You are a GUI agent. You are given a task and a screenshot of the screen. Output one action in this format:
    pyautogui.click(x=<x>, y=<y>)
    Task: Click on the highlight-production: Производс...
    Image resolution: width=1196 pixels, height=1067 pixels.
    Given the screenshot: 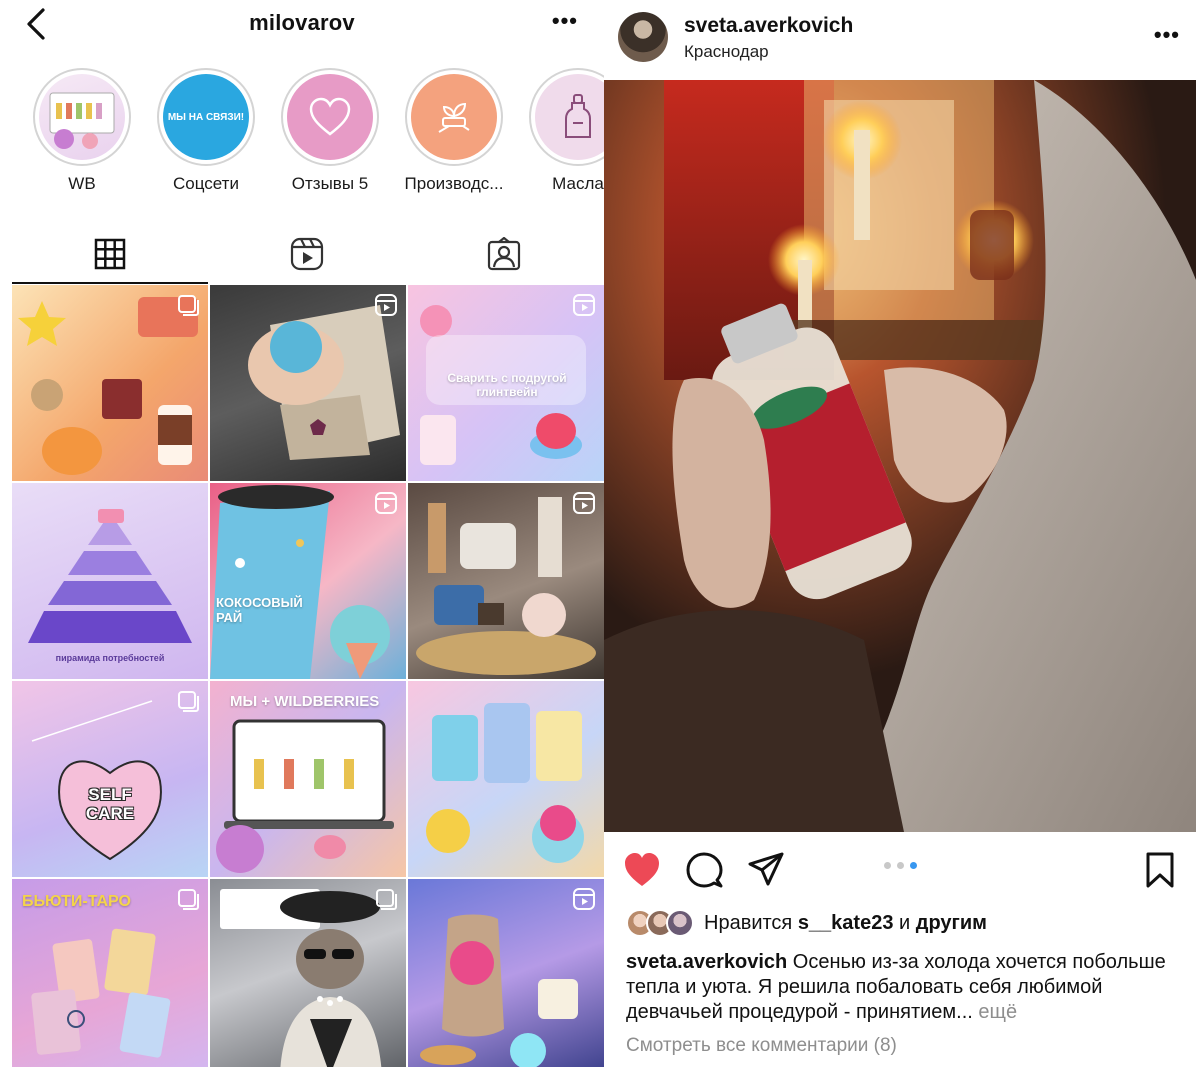 What is the action you would take?
    pyautogui.click(x=454, y=131)
    